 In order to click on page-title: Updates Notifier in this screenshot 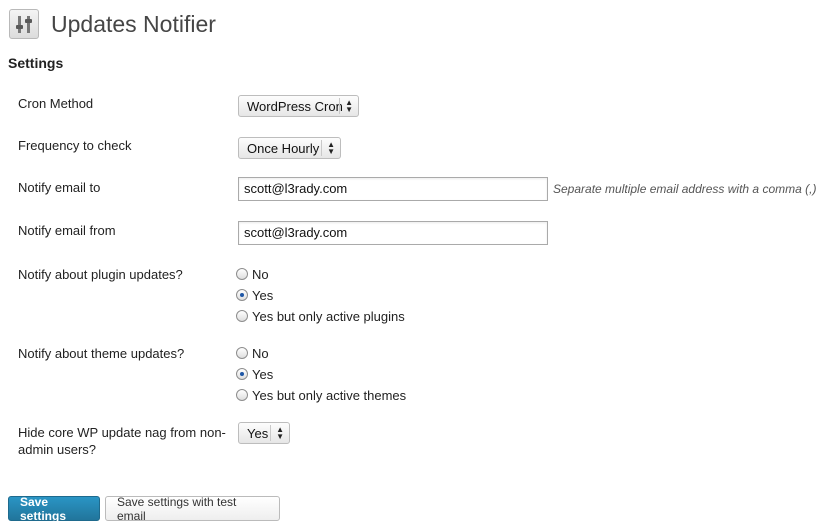, I will do `click(133, 23)`.